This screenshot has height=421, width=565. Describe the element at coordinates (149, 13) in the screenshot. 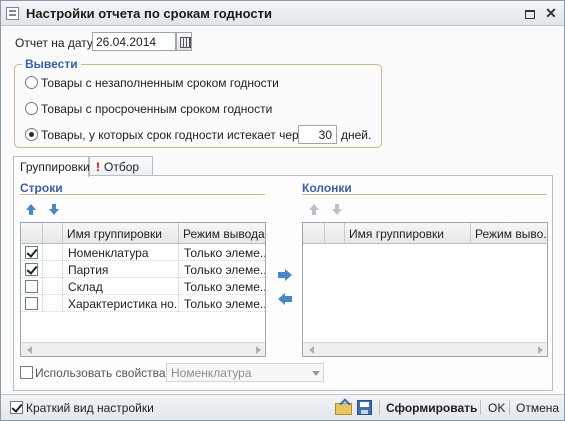

I see `window-title: Настройки отчета по срокам годности` at that location.